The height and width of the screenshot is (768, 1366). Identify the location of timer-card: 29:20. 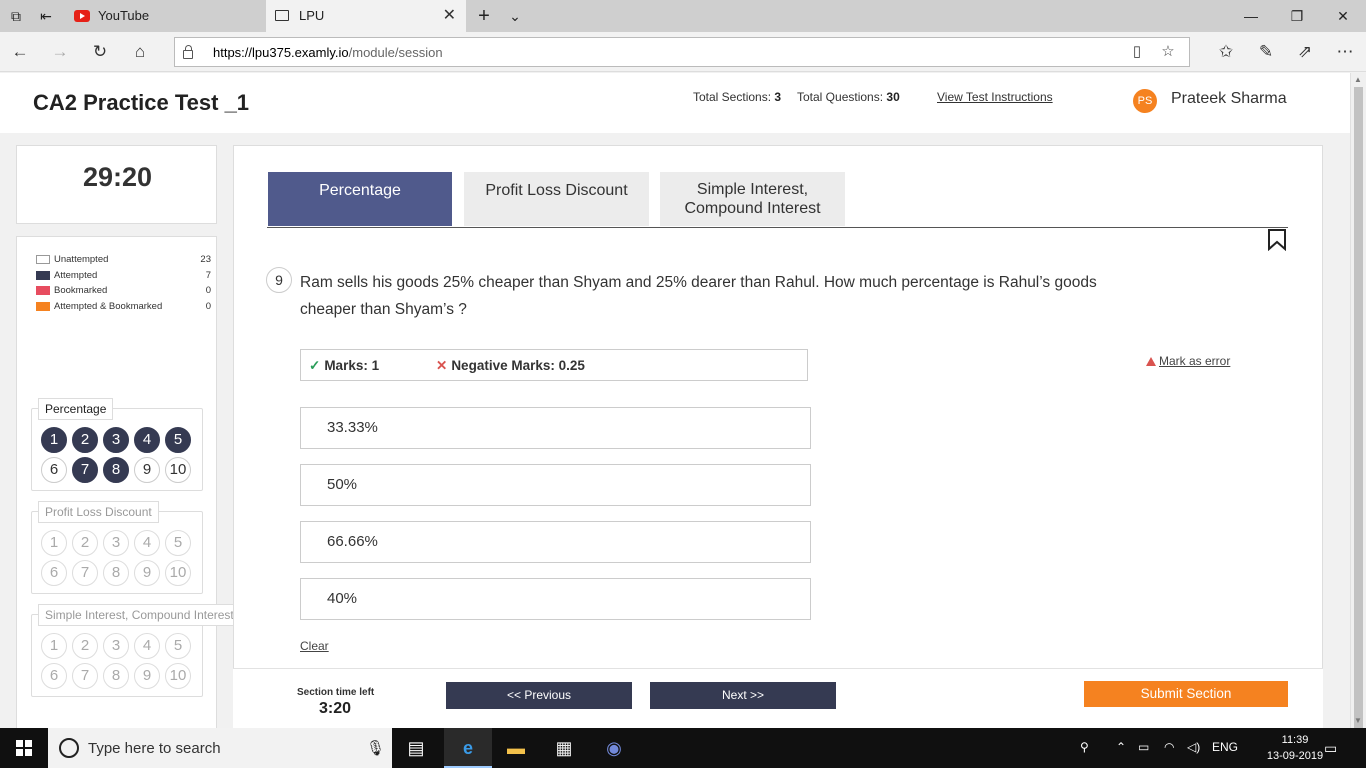
(116, 184).